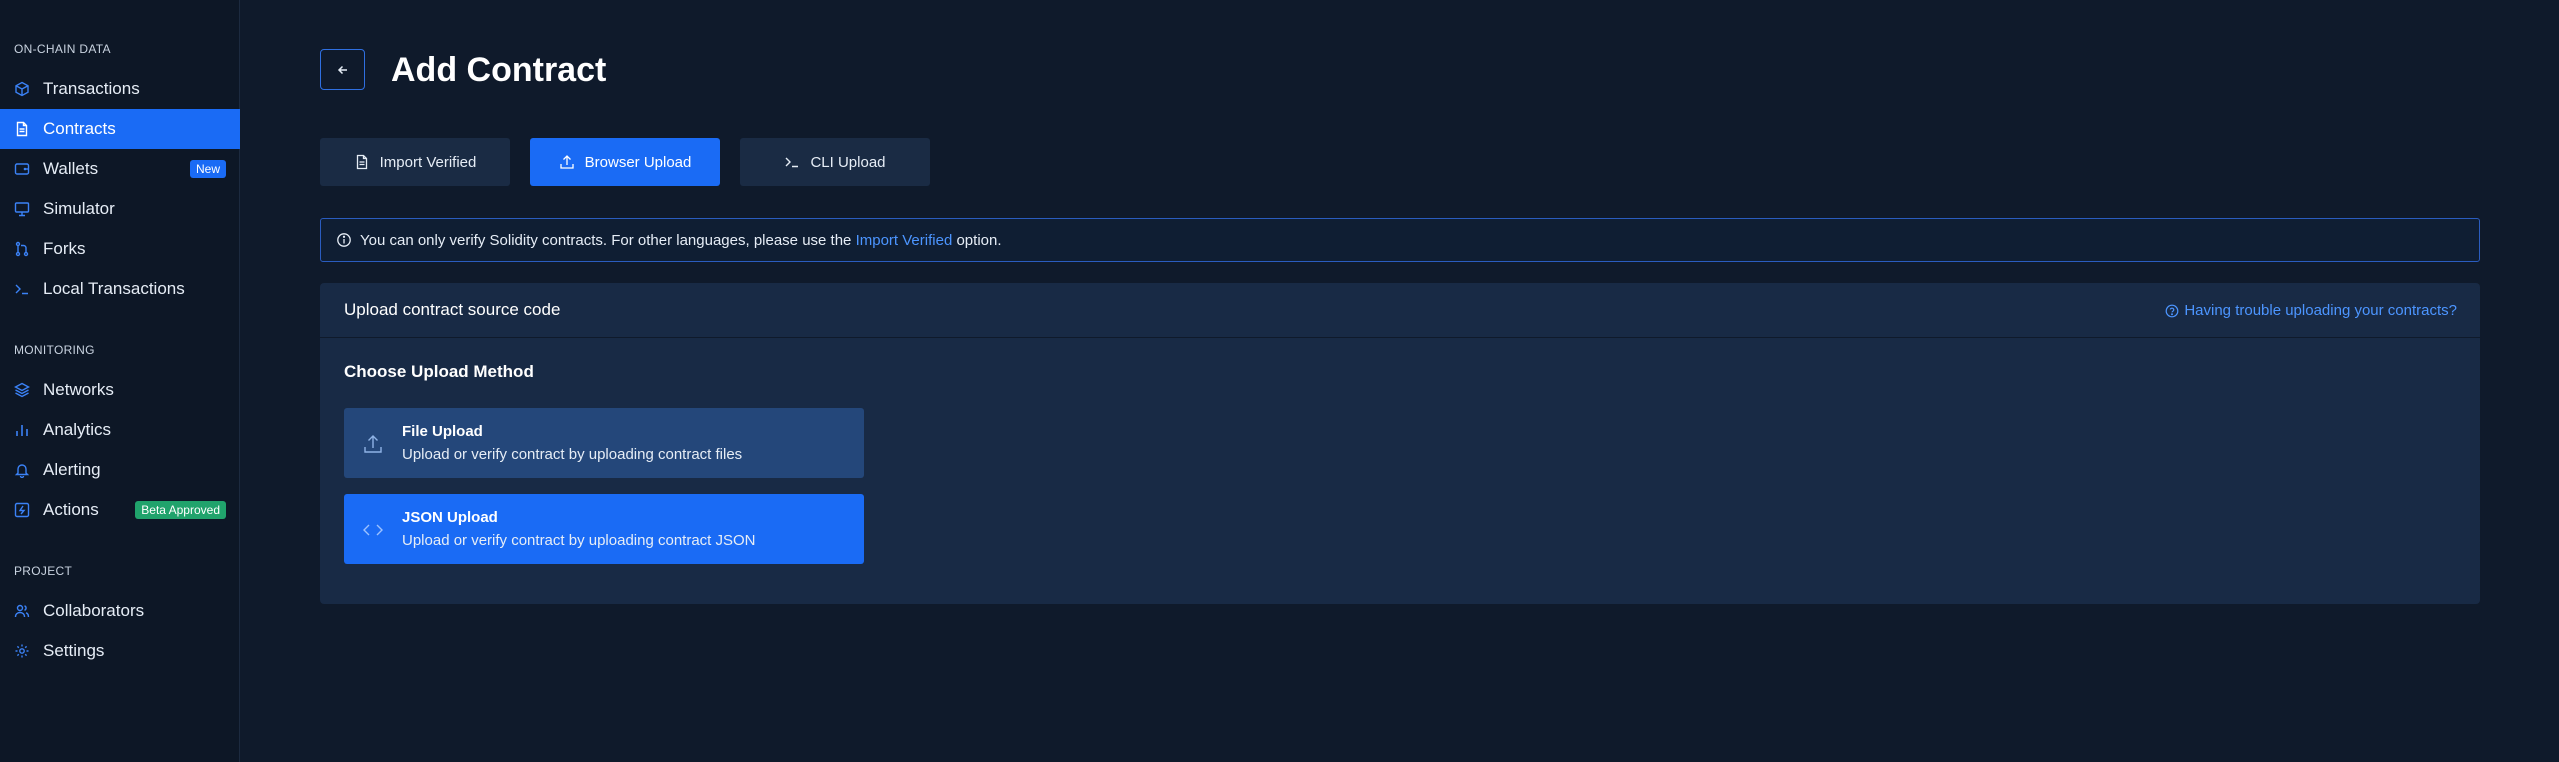 The image size is (2559, 762). Describe the element at coordinates (848, 162) in the screenshot. I see `tab-label: CLI Upload` at that location.